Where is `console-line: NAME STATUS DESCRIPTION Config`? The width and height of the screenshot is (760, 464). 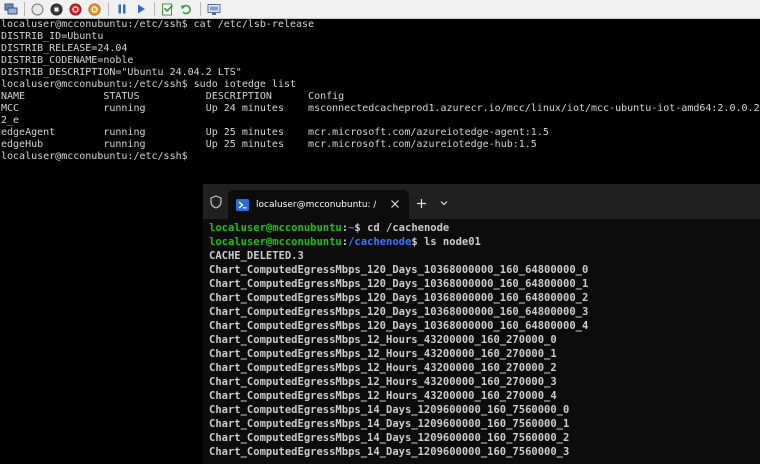 console-line: NAME STATUS DESCRIPTION Config is located at coordinates (173, 96).